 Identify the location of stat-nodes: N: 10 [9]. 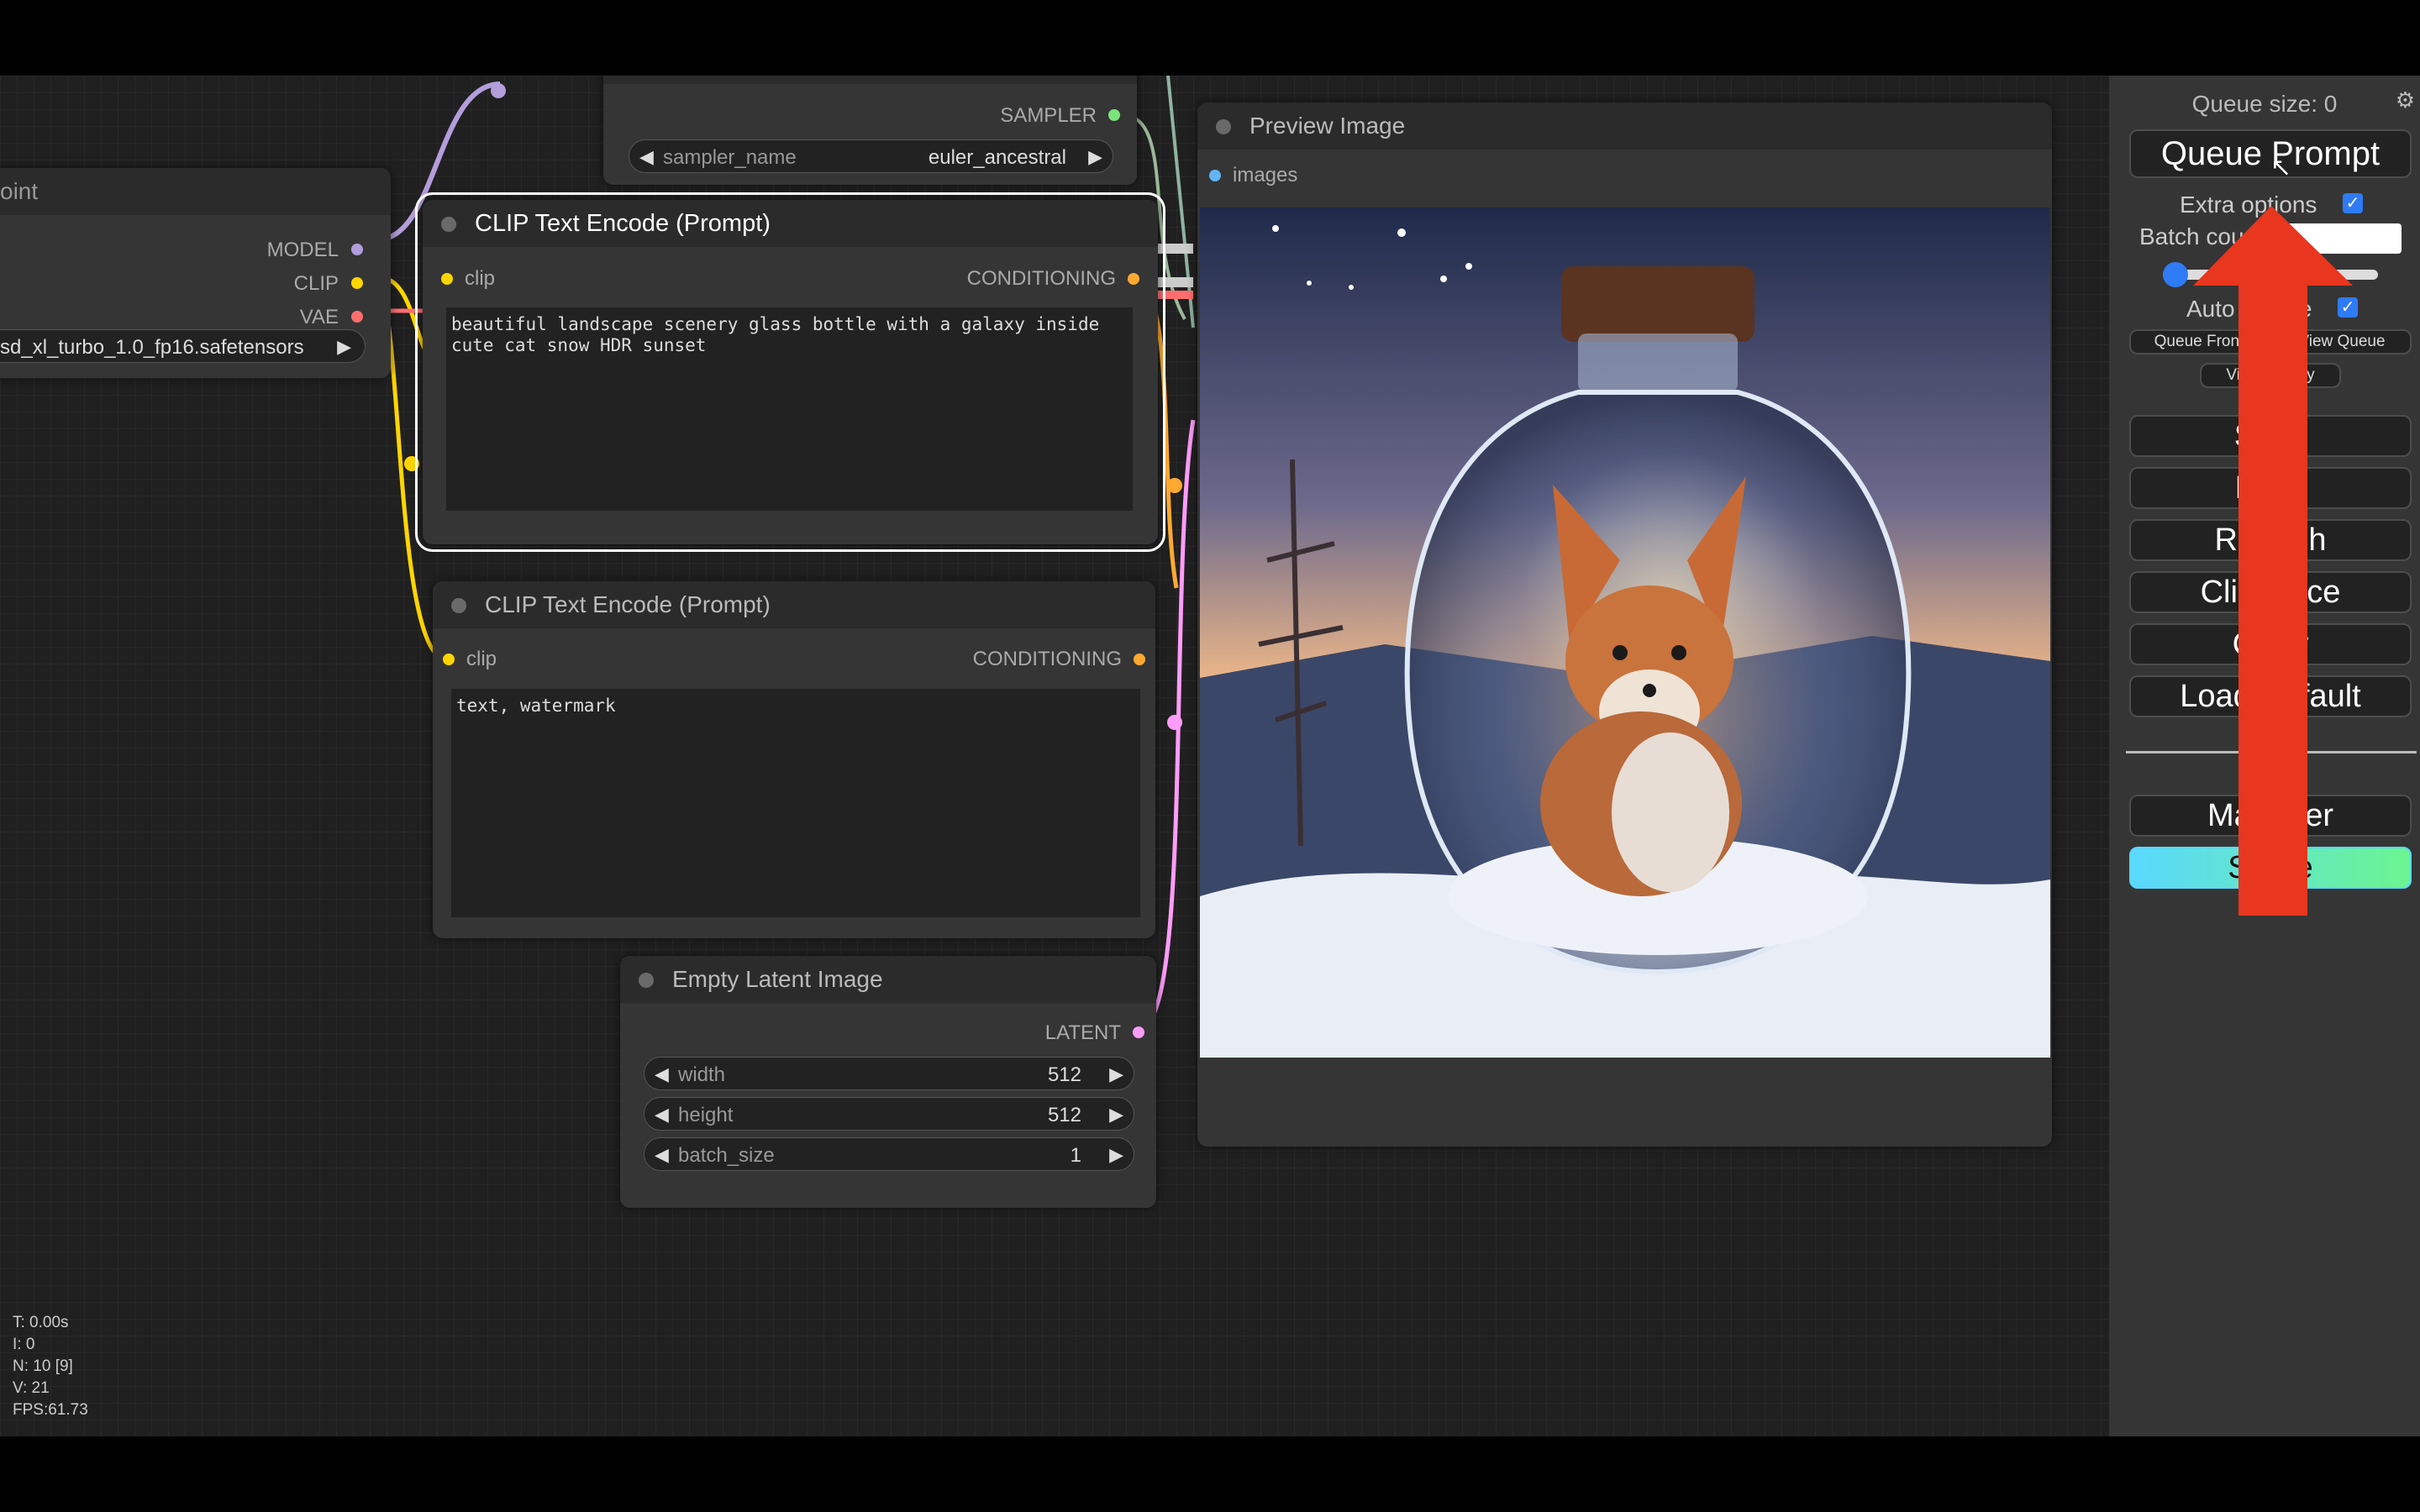
(43, 1366).